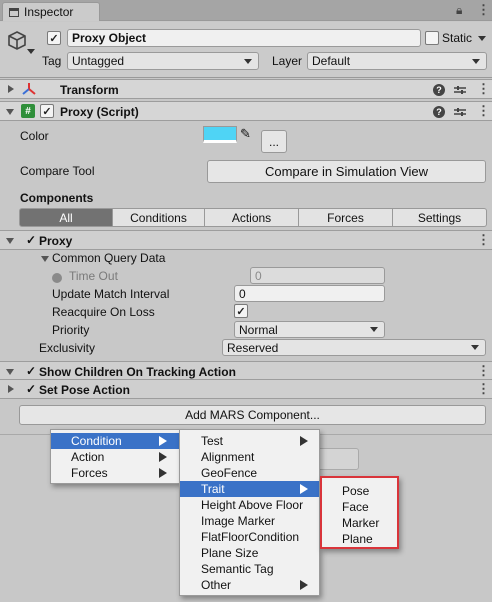 Image resolution: width=492 pixels, height=602 pixels. Describe the element at coordinates (71, 330) in the screenshot. I see `priority-label: Priority` at that location.